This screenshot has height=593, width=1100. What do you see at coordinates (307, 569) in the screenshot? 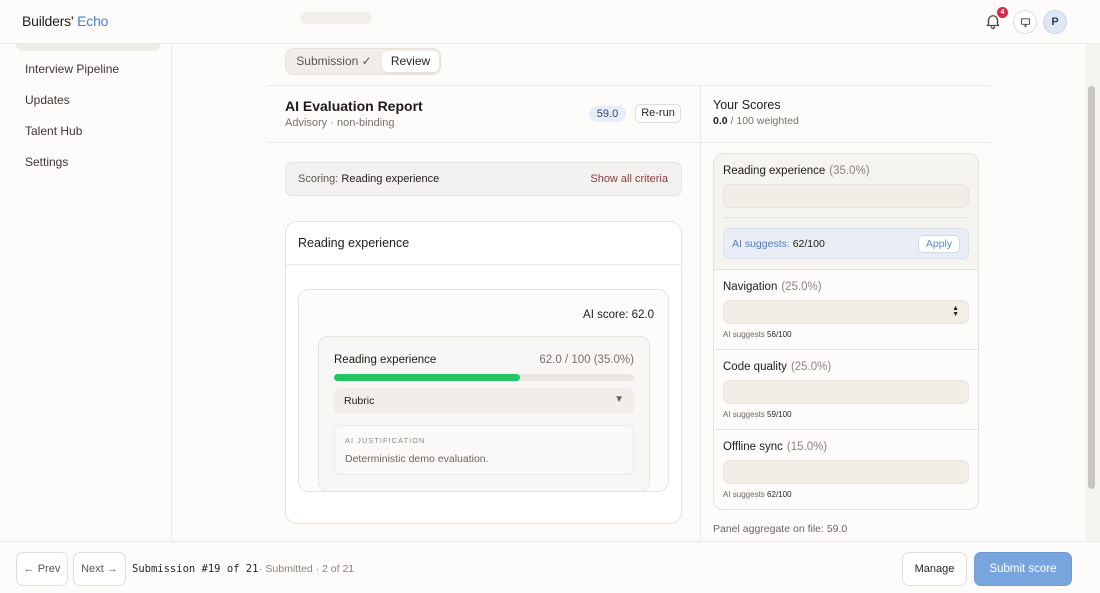
I see `submitted-meta: · Submitted · 2 of 21` at bounding box center [307, 569].